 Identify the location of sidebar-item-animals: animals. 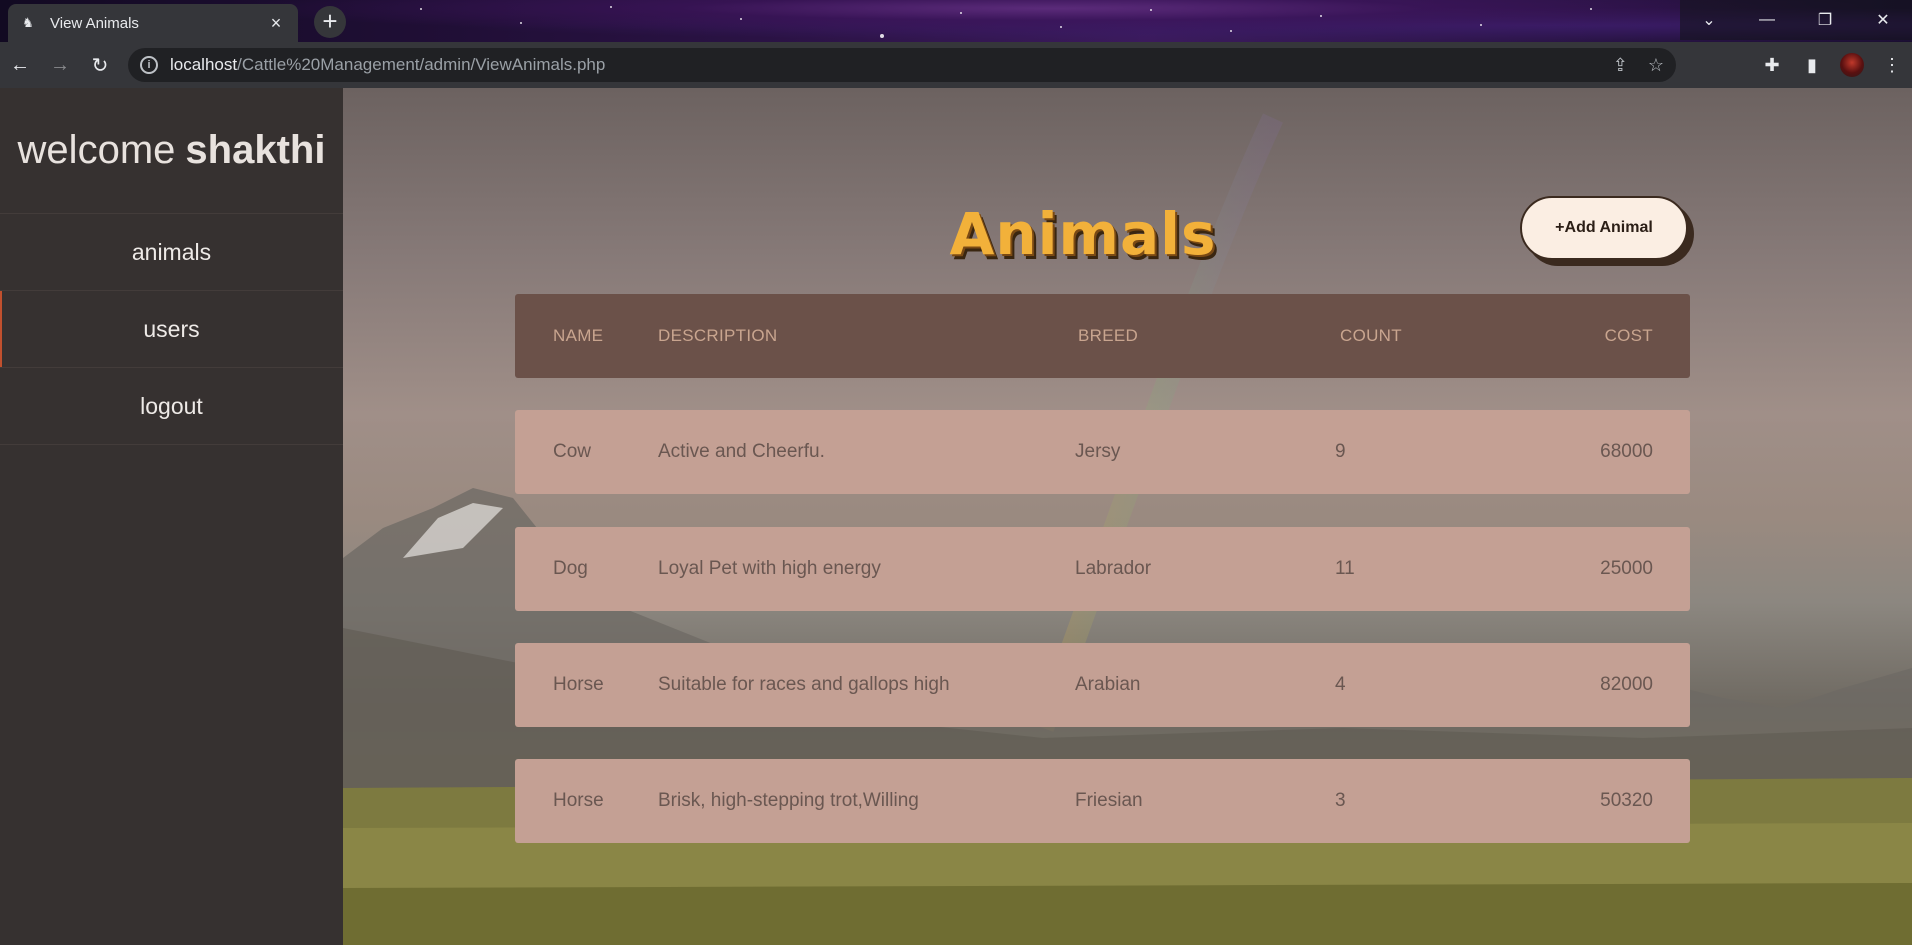
(171, 252).